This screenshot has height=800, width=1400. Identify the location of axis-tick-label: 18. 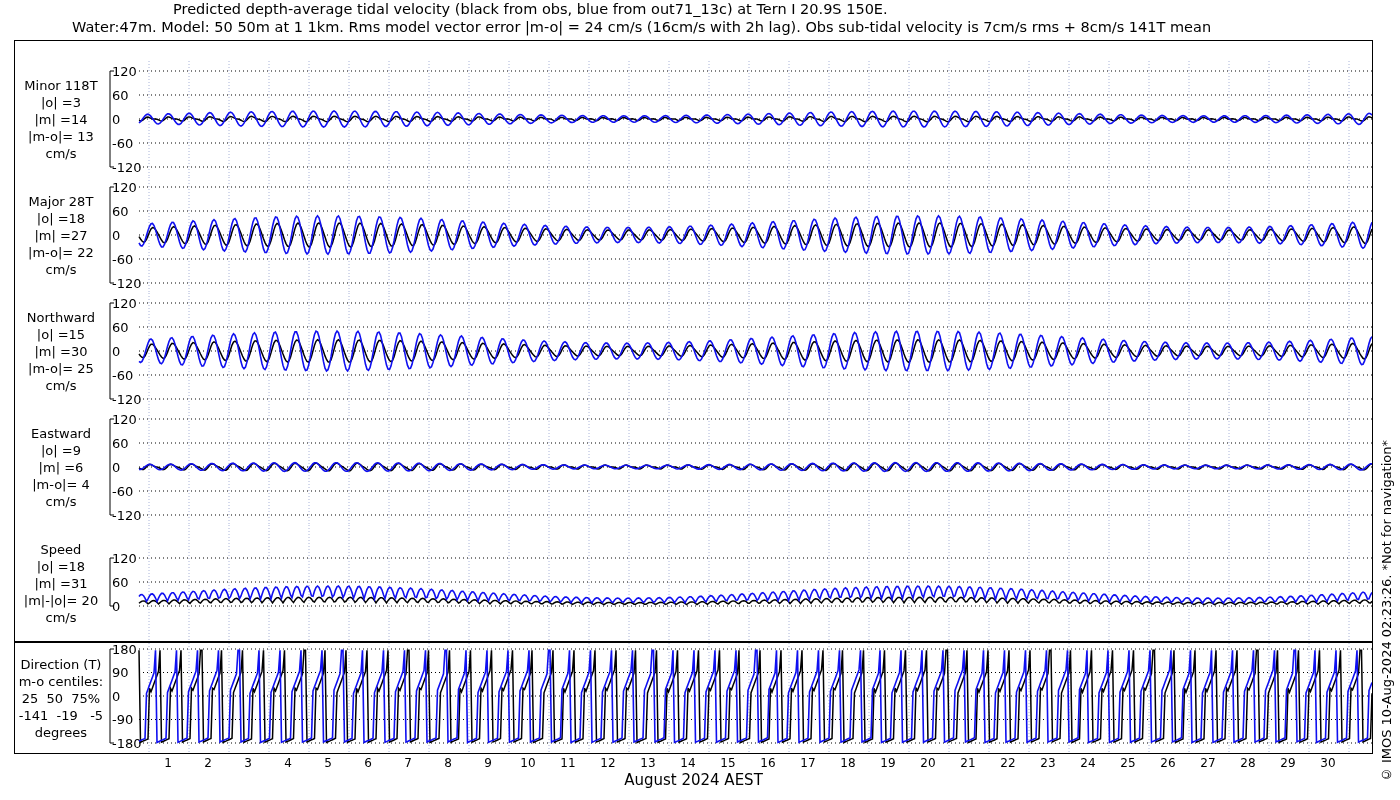
(848, 763).